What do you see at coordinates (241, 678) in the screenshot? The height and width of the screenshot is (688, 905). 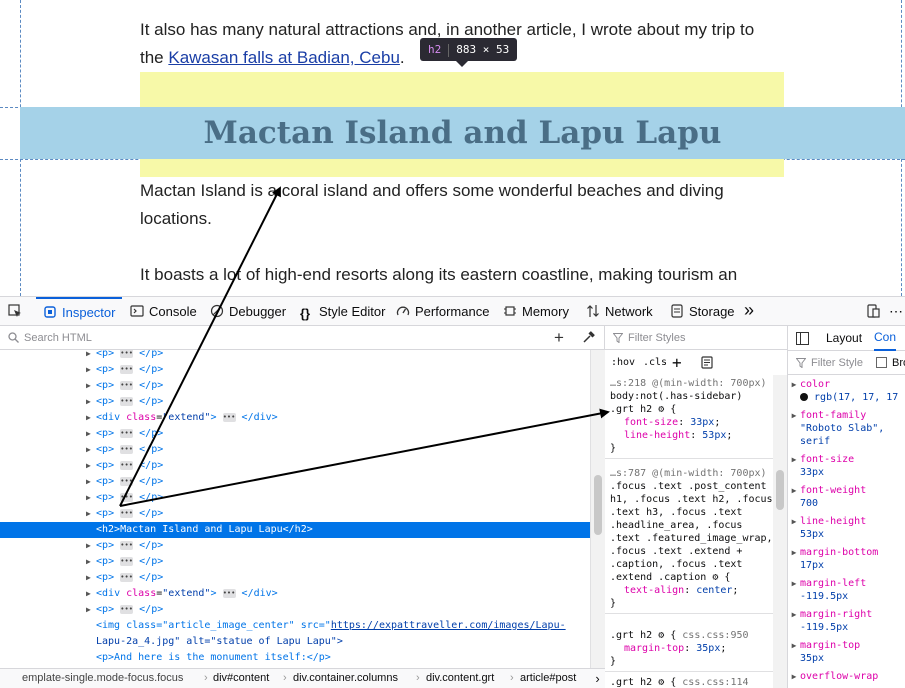 I see `breadcrumb-item: div#content` at bounding box center [241, 678].